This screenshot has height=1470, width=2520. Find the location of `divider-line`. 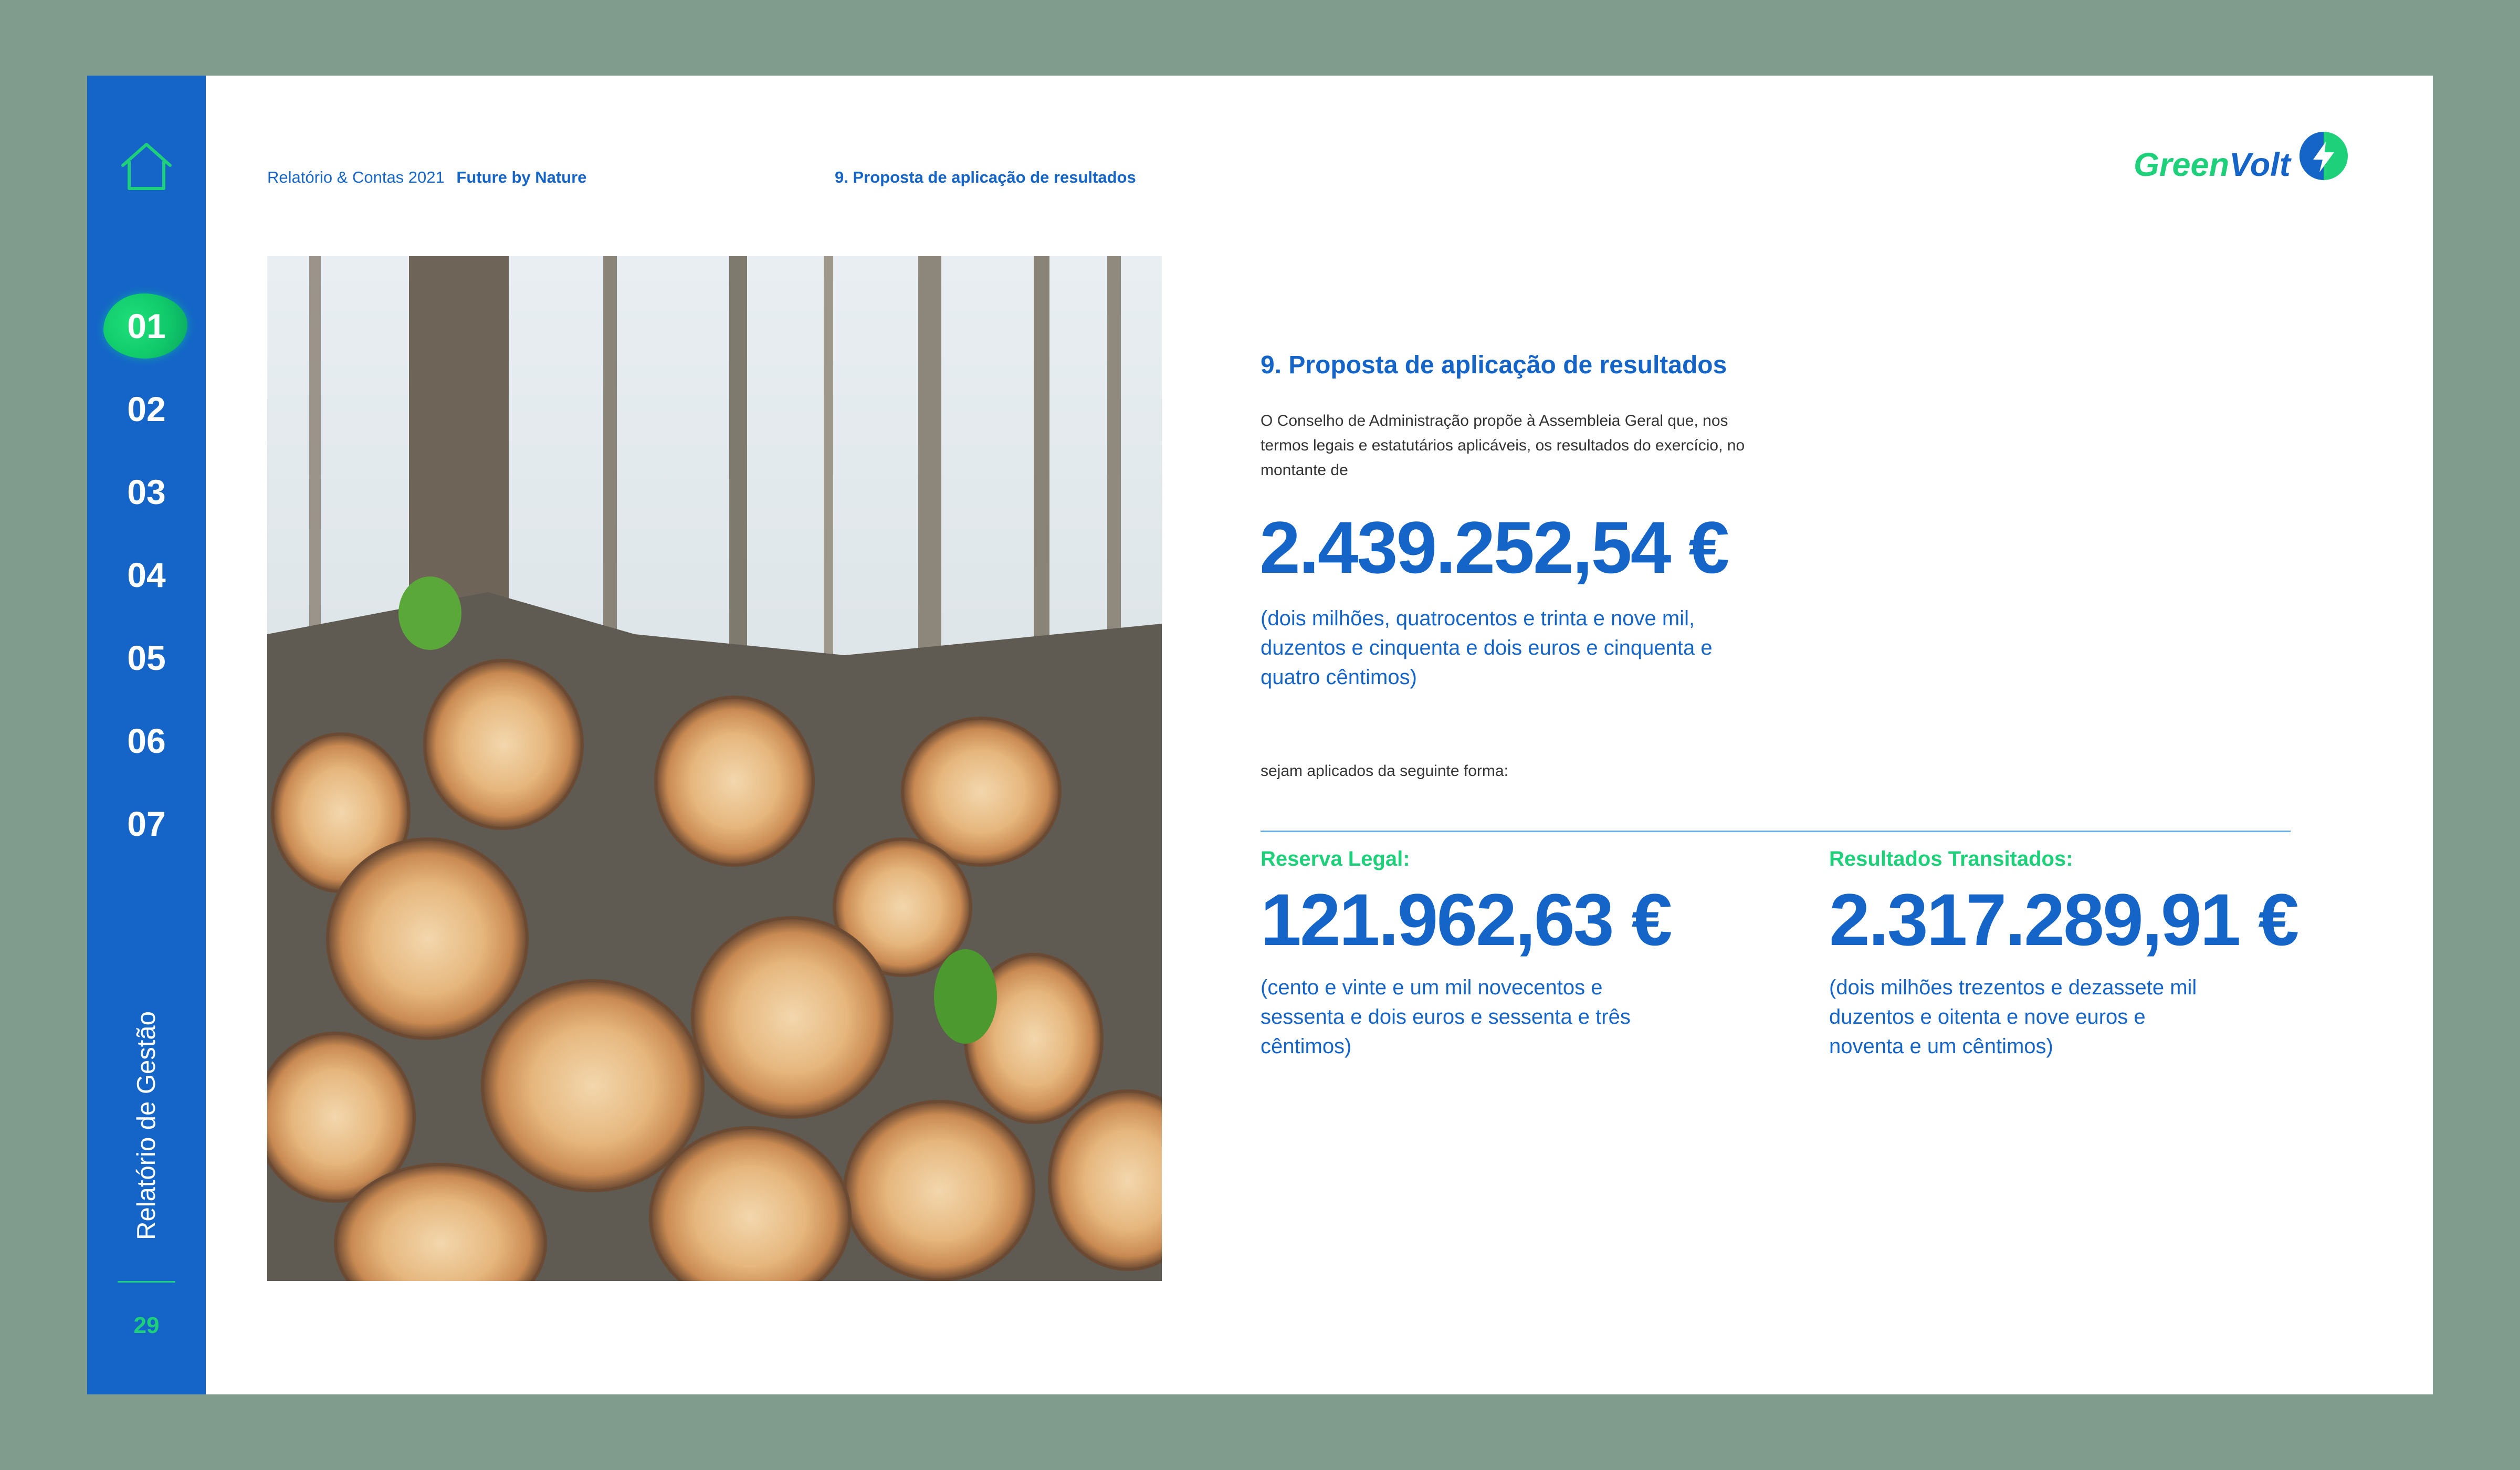

divider-line is located at coordinates (1776, 831).